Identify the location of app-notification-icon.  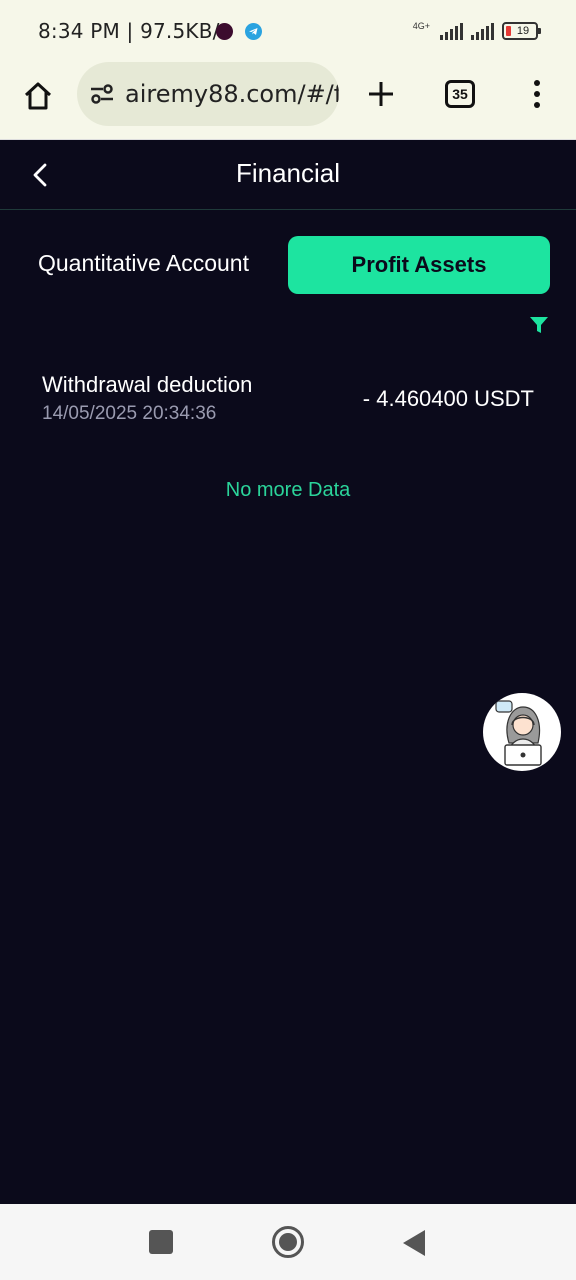
(224, 31).